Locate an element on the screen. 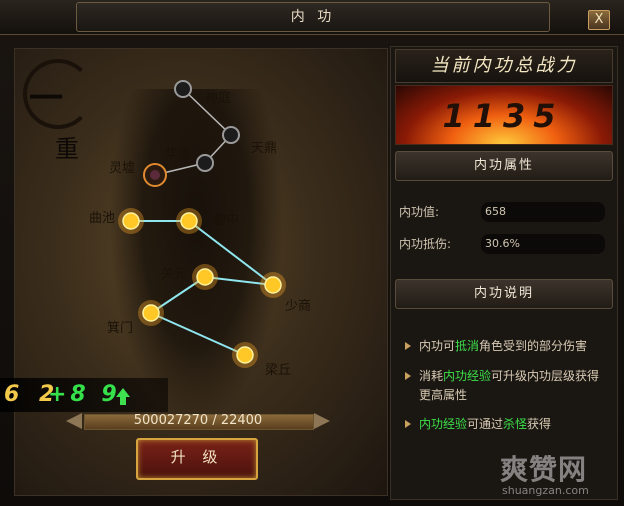 This screenshot has width=624, height=506. desc-header-label: 内功说明 is located at coordinates (503, 293).